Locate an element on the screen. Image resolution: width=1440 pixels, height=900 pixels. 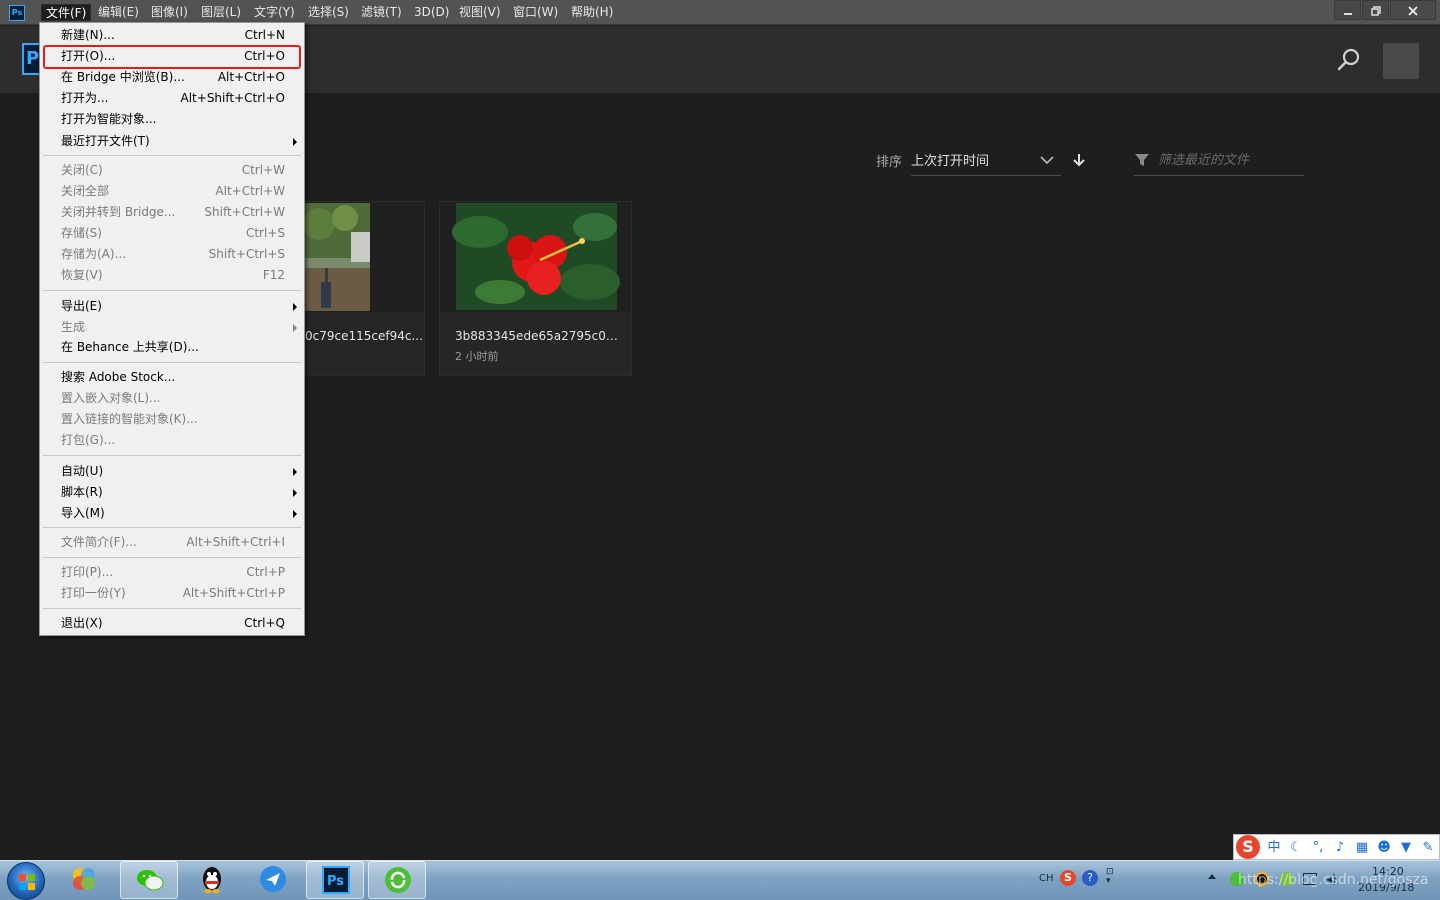
sort-dropdown: 上次打开时间 is located at coordinates (986, 163).